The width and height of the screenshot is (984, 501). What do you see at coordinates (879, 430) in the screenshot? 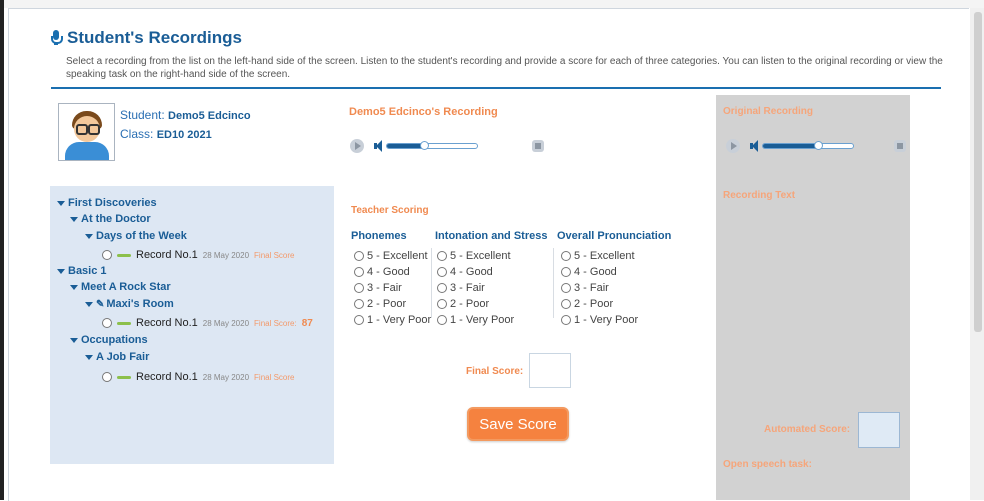
I see `automated-score-box` at bounding box center [879, 430].